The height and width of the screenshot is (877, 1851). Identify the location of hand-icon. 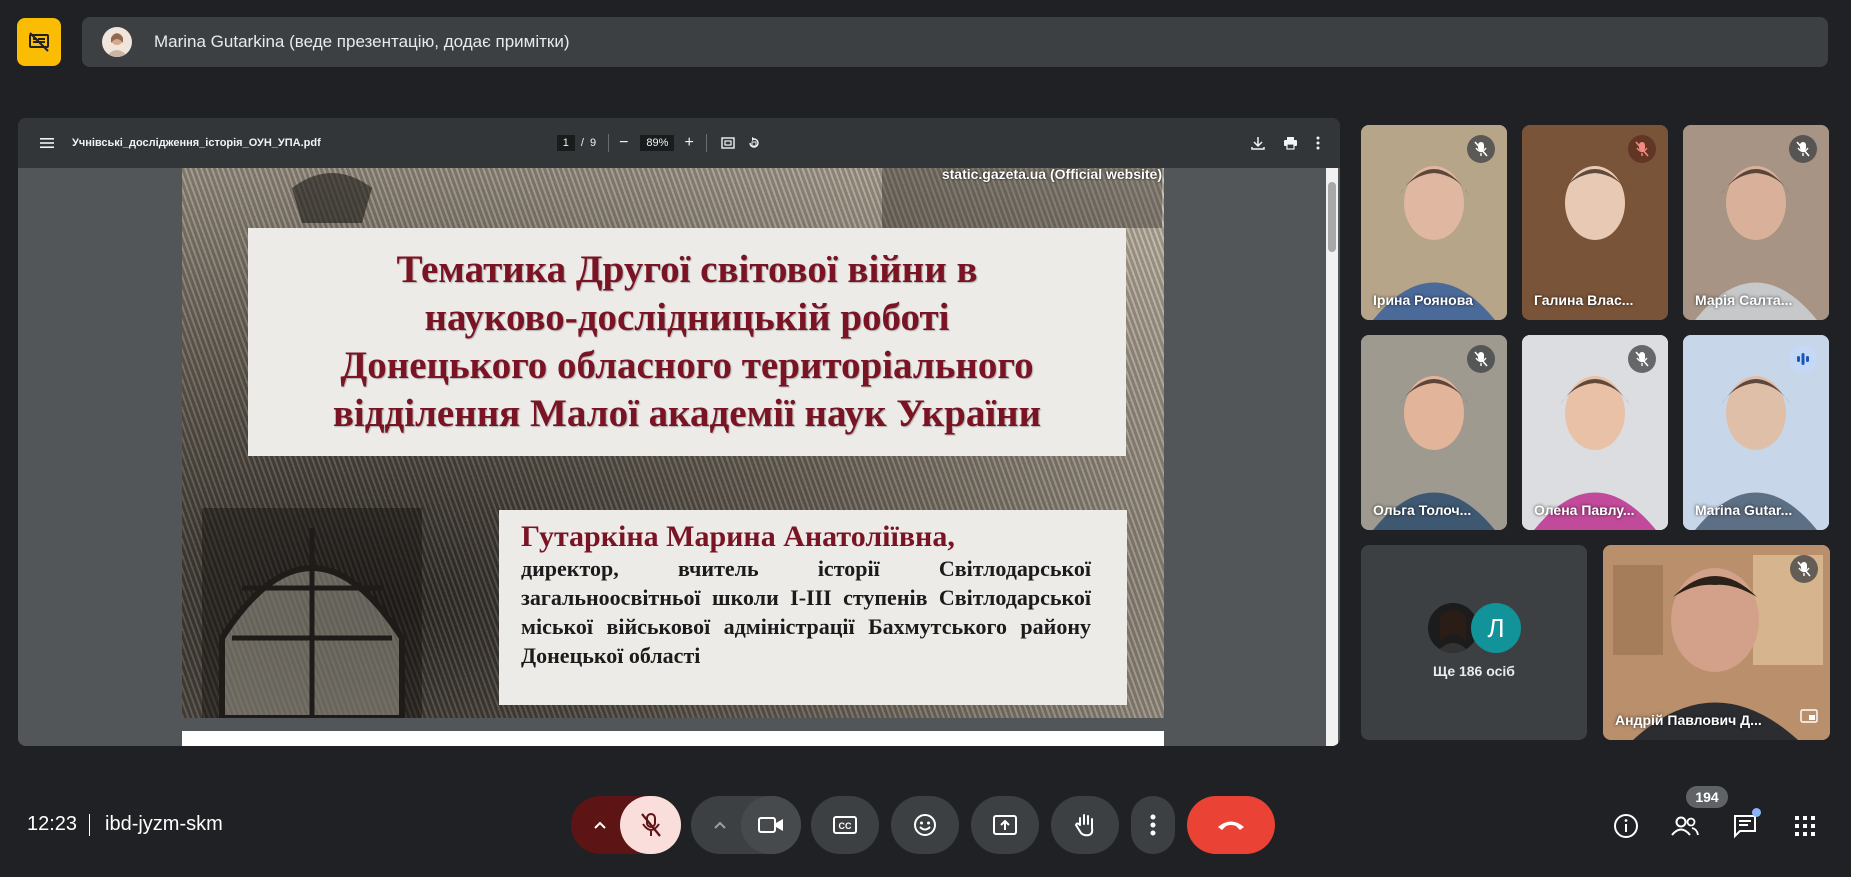
(1084, 825).